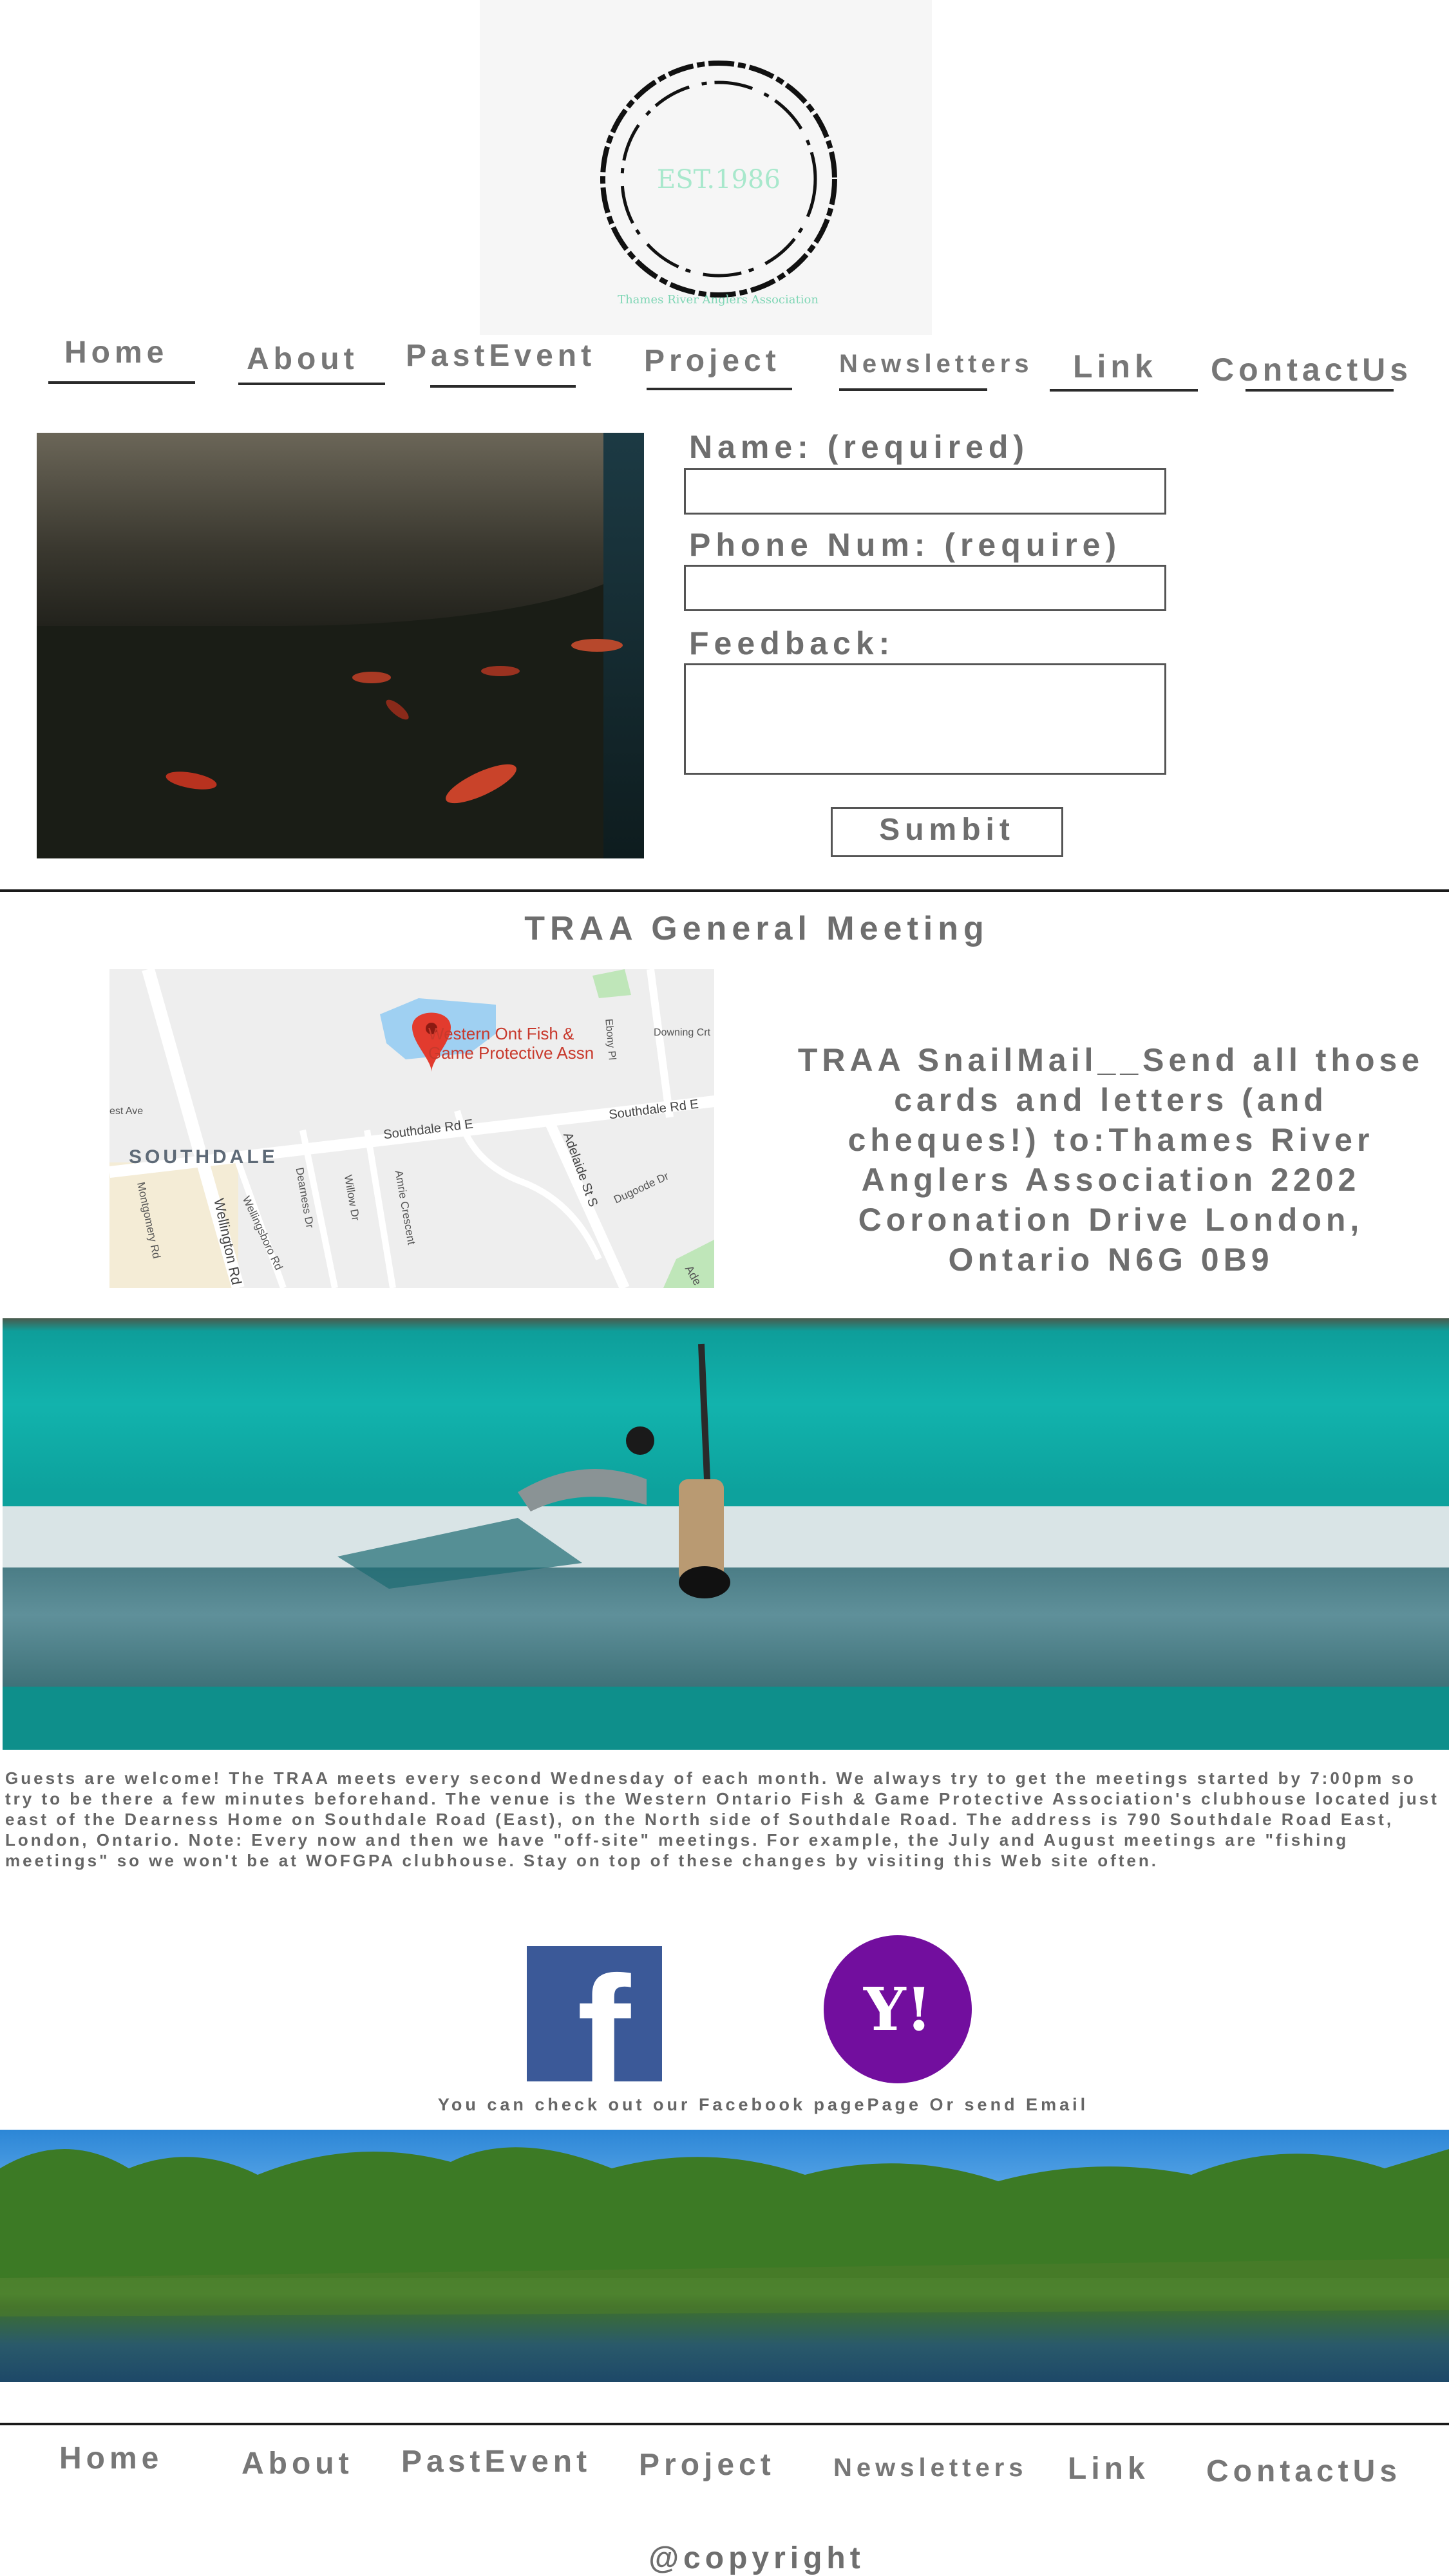 This screenshot has height=2576, width=1449. I want to click on name-label: Name: (required), so click(859, 447).